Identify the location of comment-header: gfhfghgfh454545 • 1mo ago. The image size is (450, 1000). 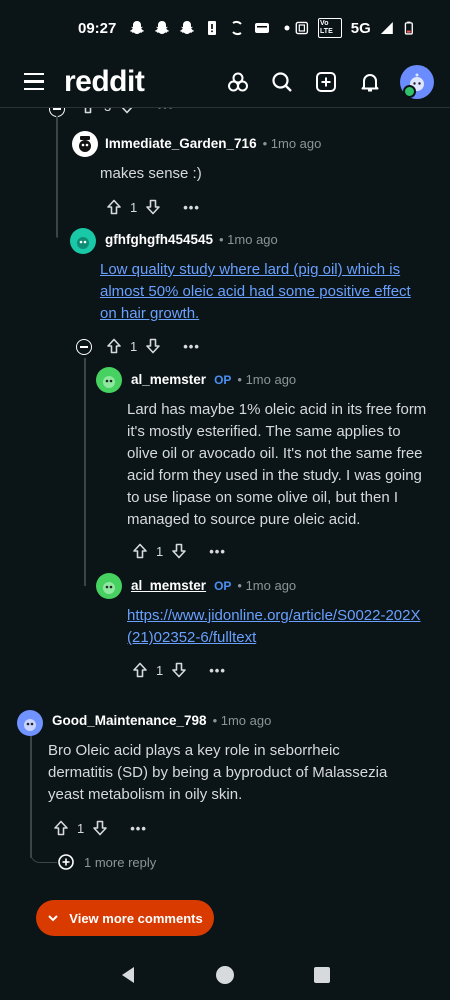
(191, 239).